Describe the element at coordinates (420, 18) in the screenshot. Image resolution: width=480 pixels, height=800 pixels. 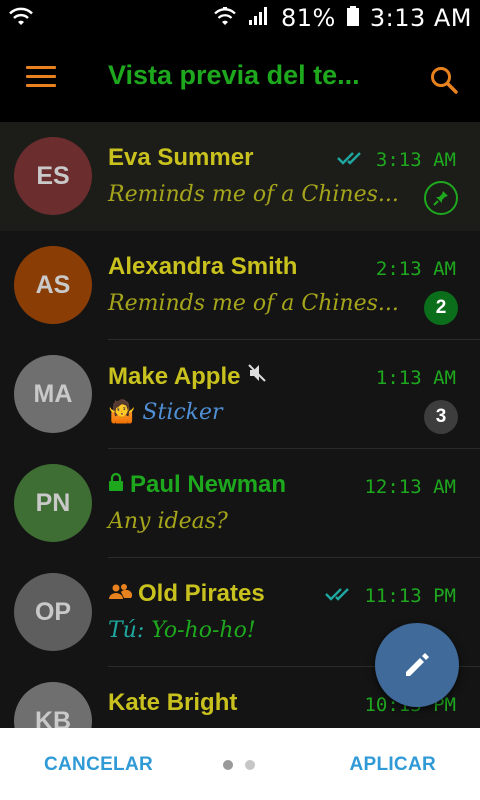
I see `clock: 3:13 AM` at that location.